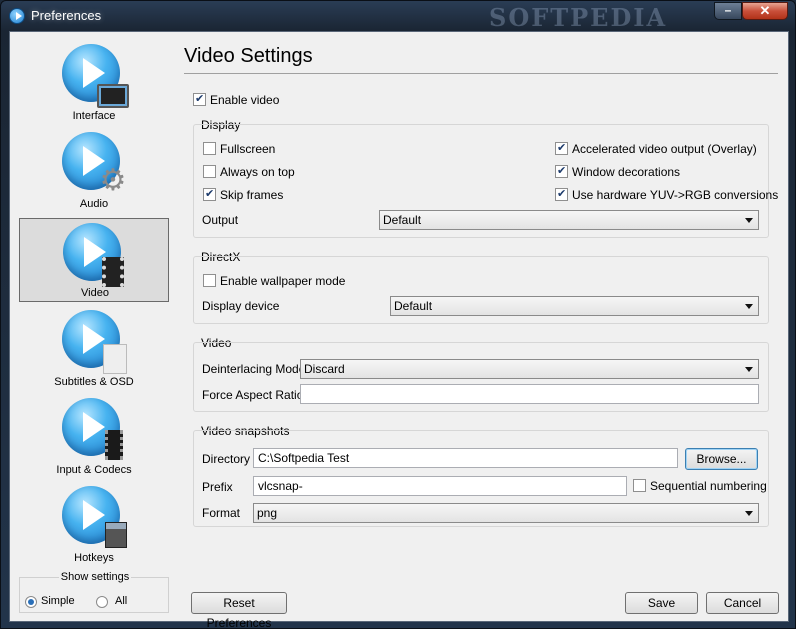 The height and width of the screenshot is (629, 796). What do you see at coordinates (324, 369) in the screenshot?
I see `deinterlacing-value: Discard` at bounding box center [324, 369].